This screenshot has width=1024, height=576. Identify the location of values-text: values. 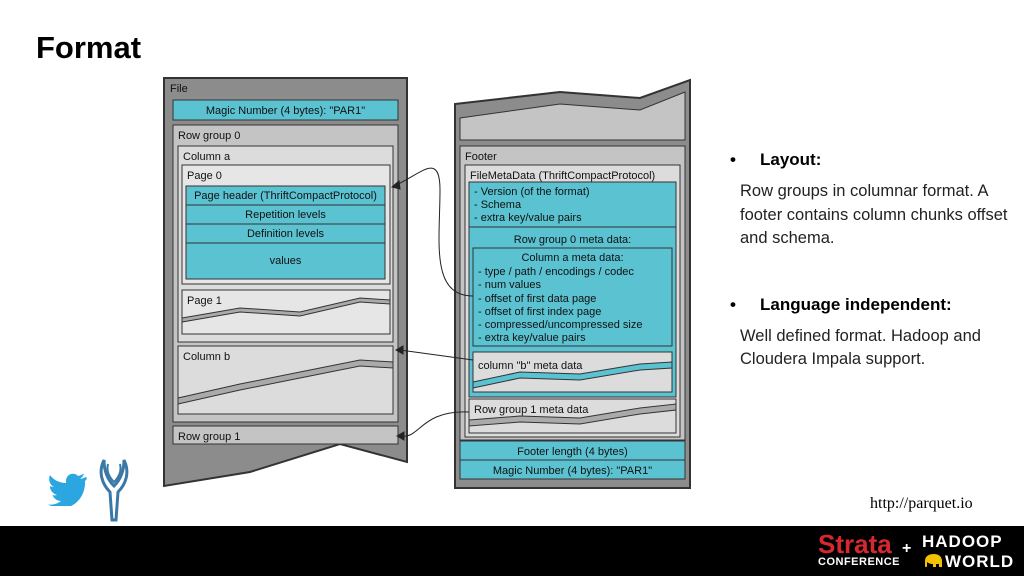
(286, 261).